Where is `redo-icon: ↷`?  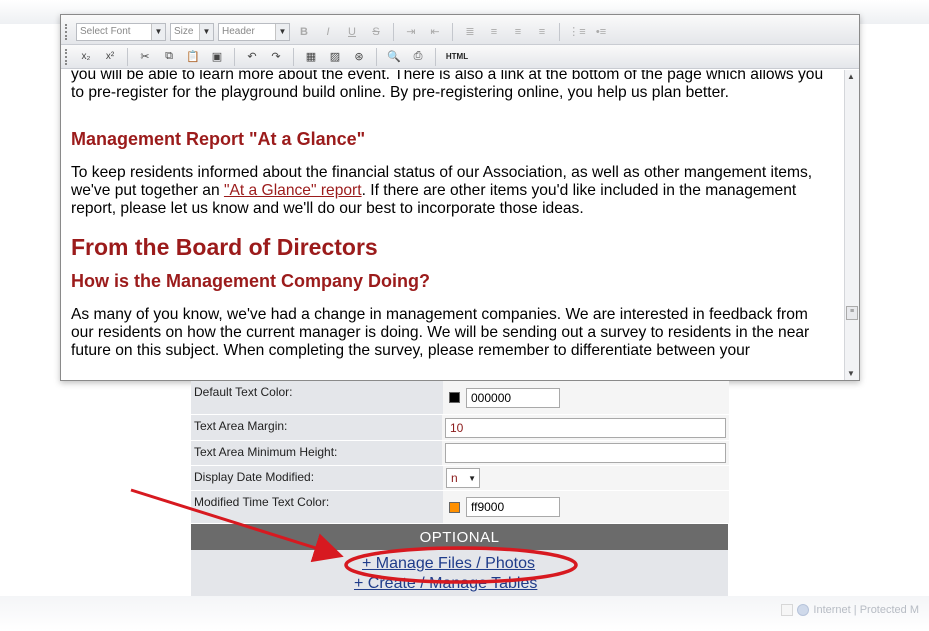 redo-icon: ↷ is located at coordinates (276, 57).